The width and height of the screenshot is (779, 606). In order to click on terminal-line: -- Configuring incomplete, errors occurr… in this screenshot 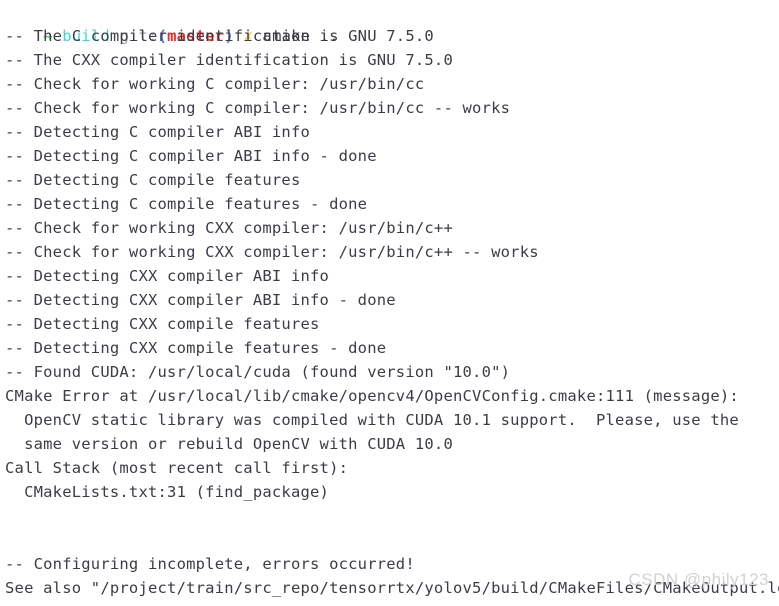, I will do `click(210, 564)`.